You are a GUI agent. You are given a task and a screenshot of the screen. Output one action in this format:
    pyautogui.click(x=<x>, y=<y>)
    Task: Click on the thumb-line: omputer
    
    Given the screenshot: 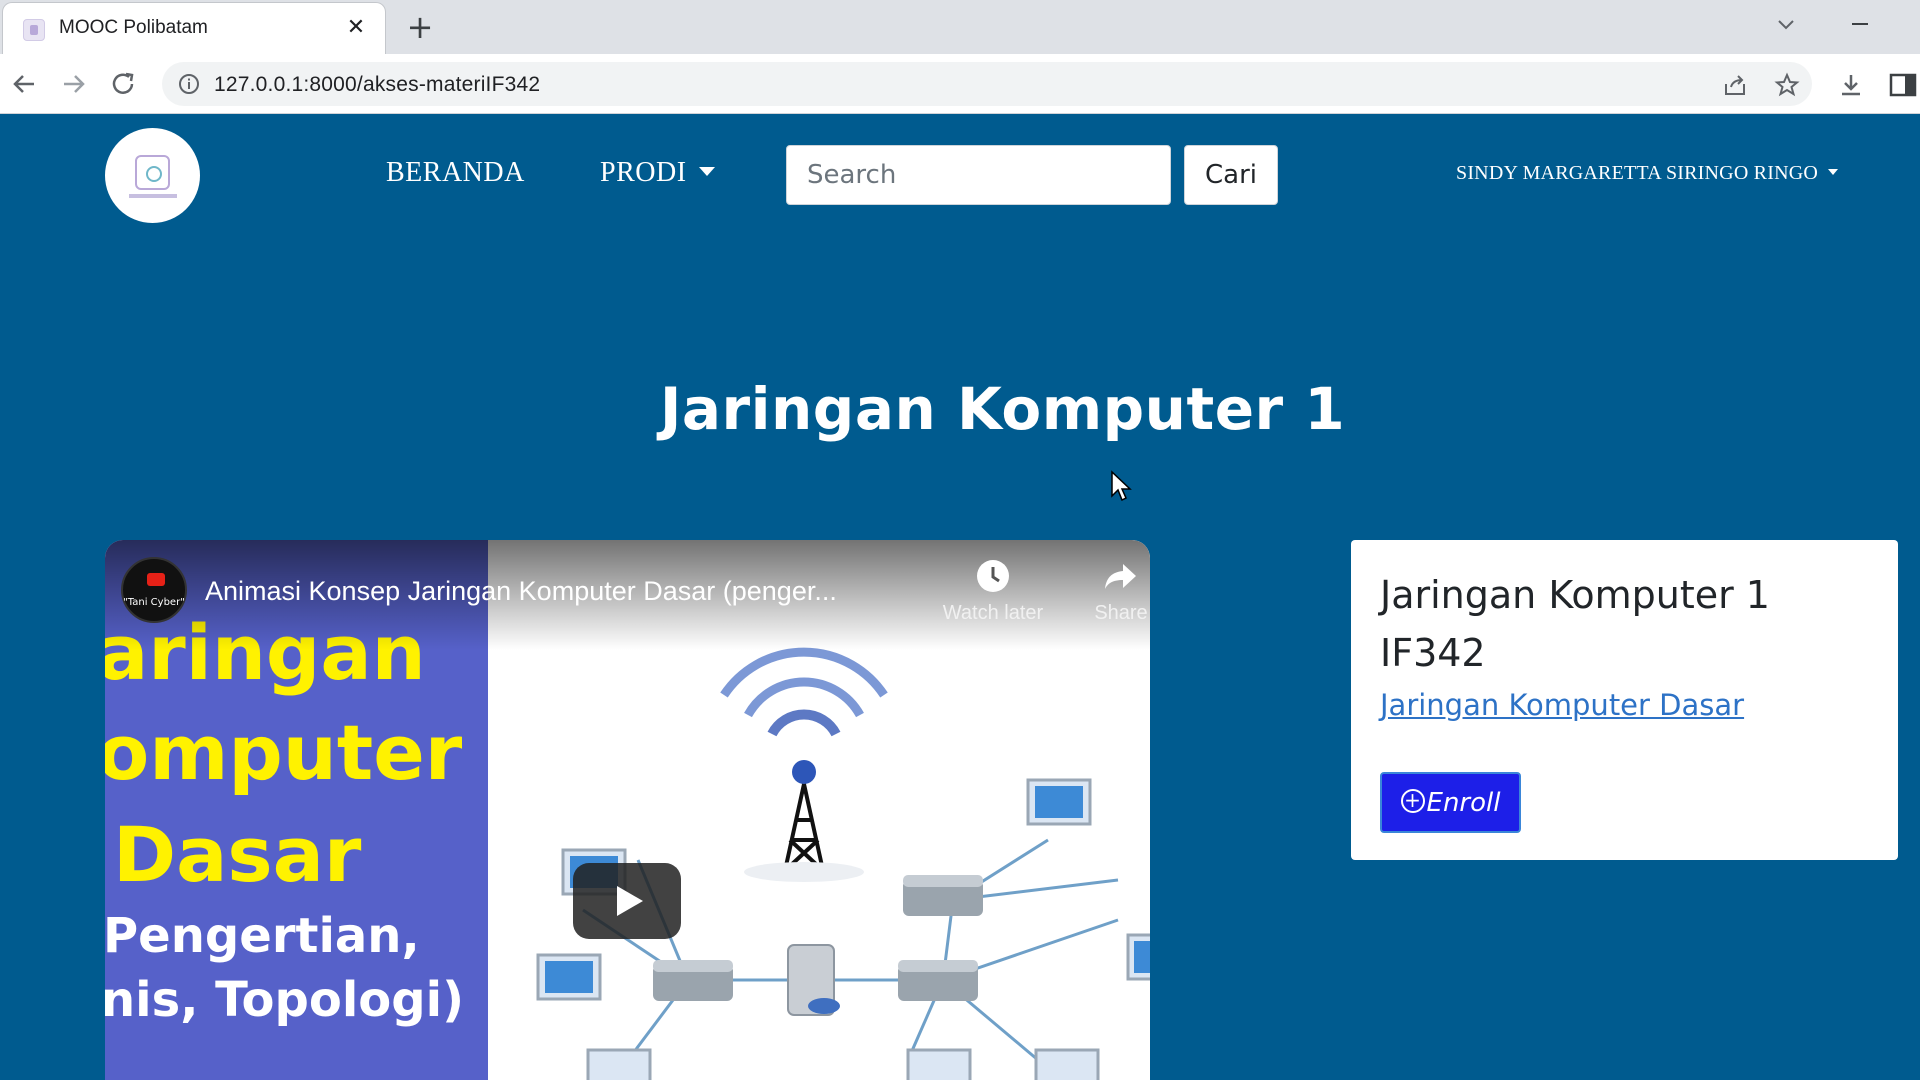 What is the action you would take?
    pyautogui.click(x=284, y=752)
    